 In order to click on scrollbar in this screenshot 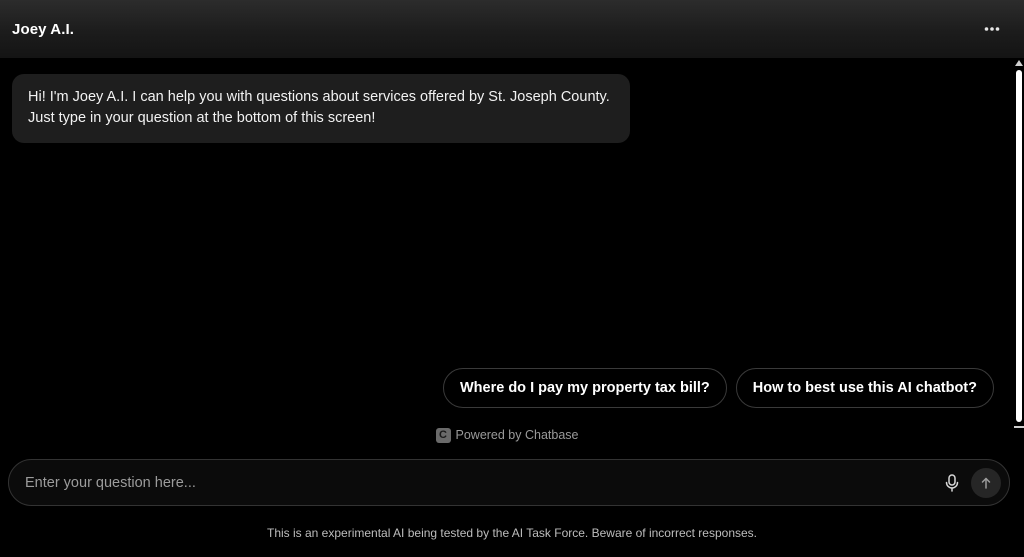, I will do `click(1019, 243)`.